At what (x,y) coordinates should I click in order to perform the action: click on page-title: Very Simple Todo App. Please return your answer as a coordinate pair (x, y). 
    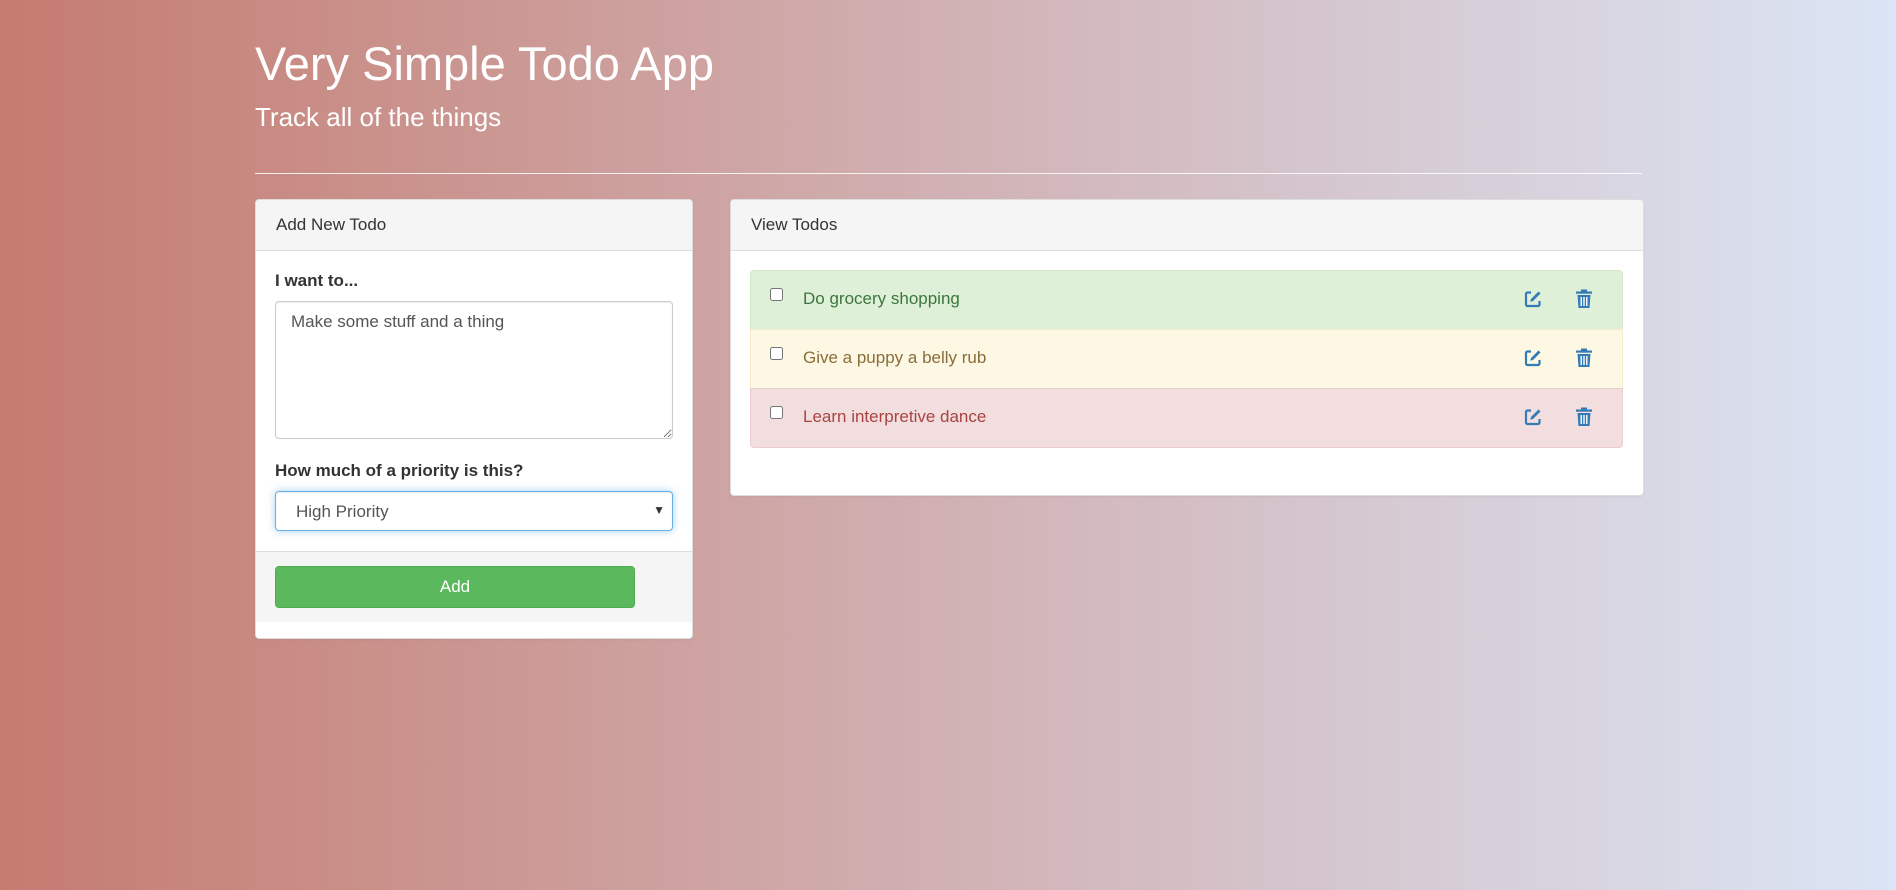
    Looking at the image, I should click on (484, 63).